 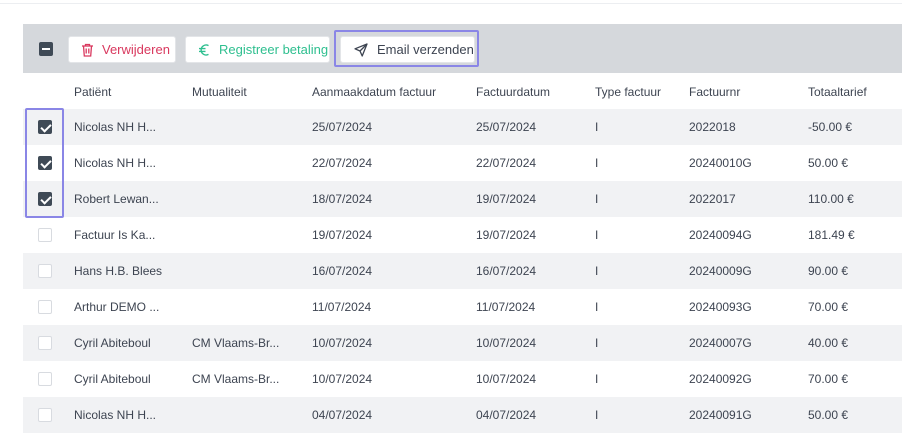 I want to click on aanmaakdatum-cell: 25/07/2024, so click(x=342, y=127).